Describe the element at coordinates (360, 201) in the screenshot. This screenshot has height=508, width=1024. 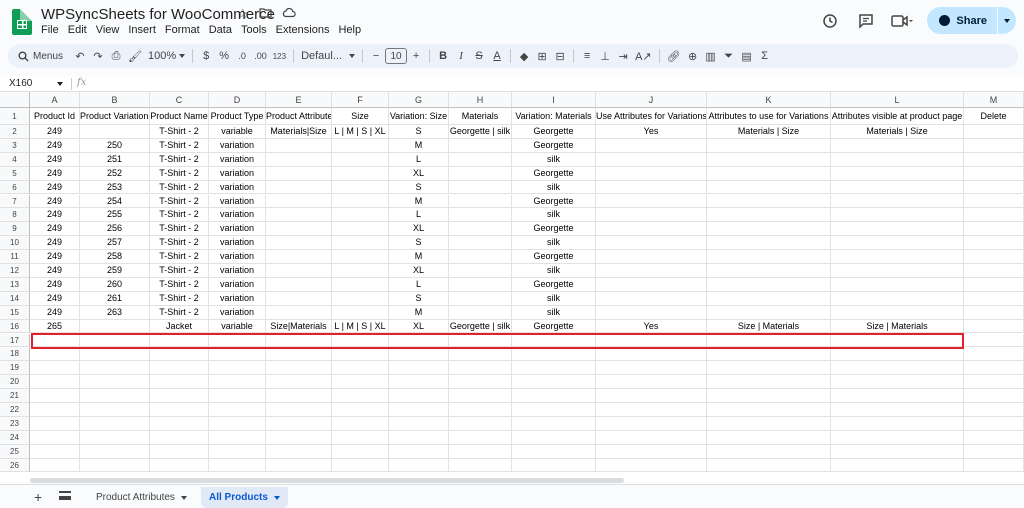
I see `cell-f7` at that location.